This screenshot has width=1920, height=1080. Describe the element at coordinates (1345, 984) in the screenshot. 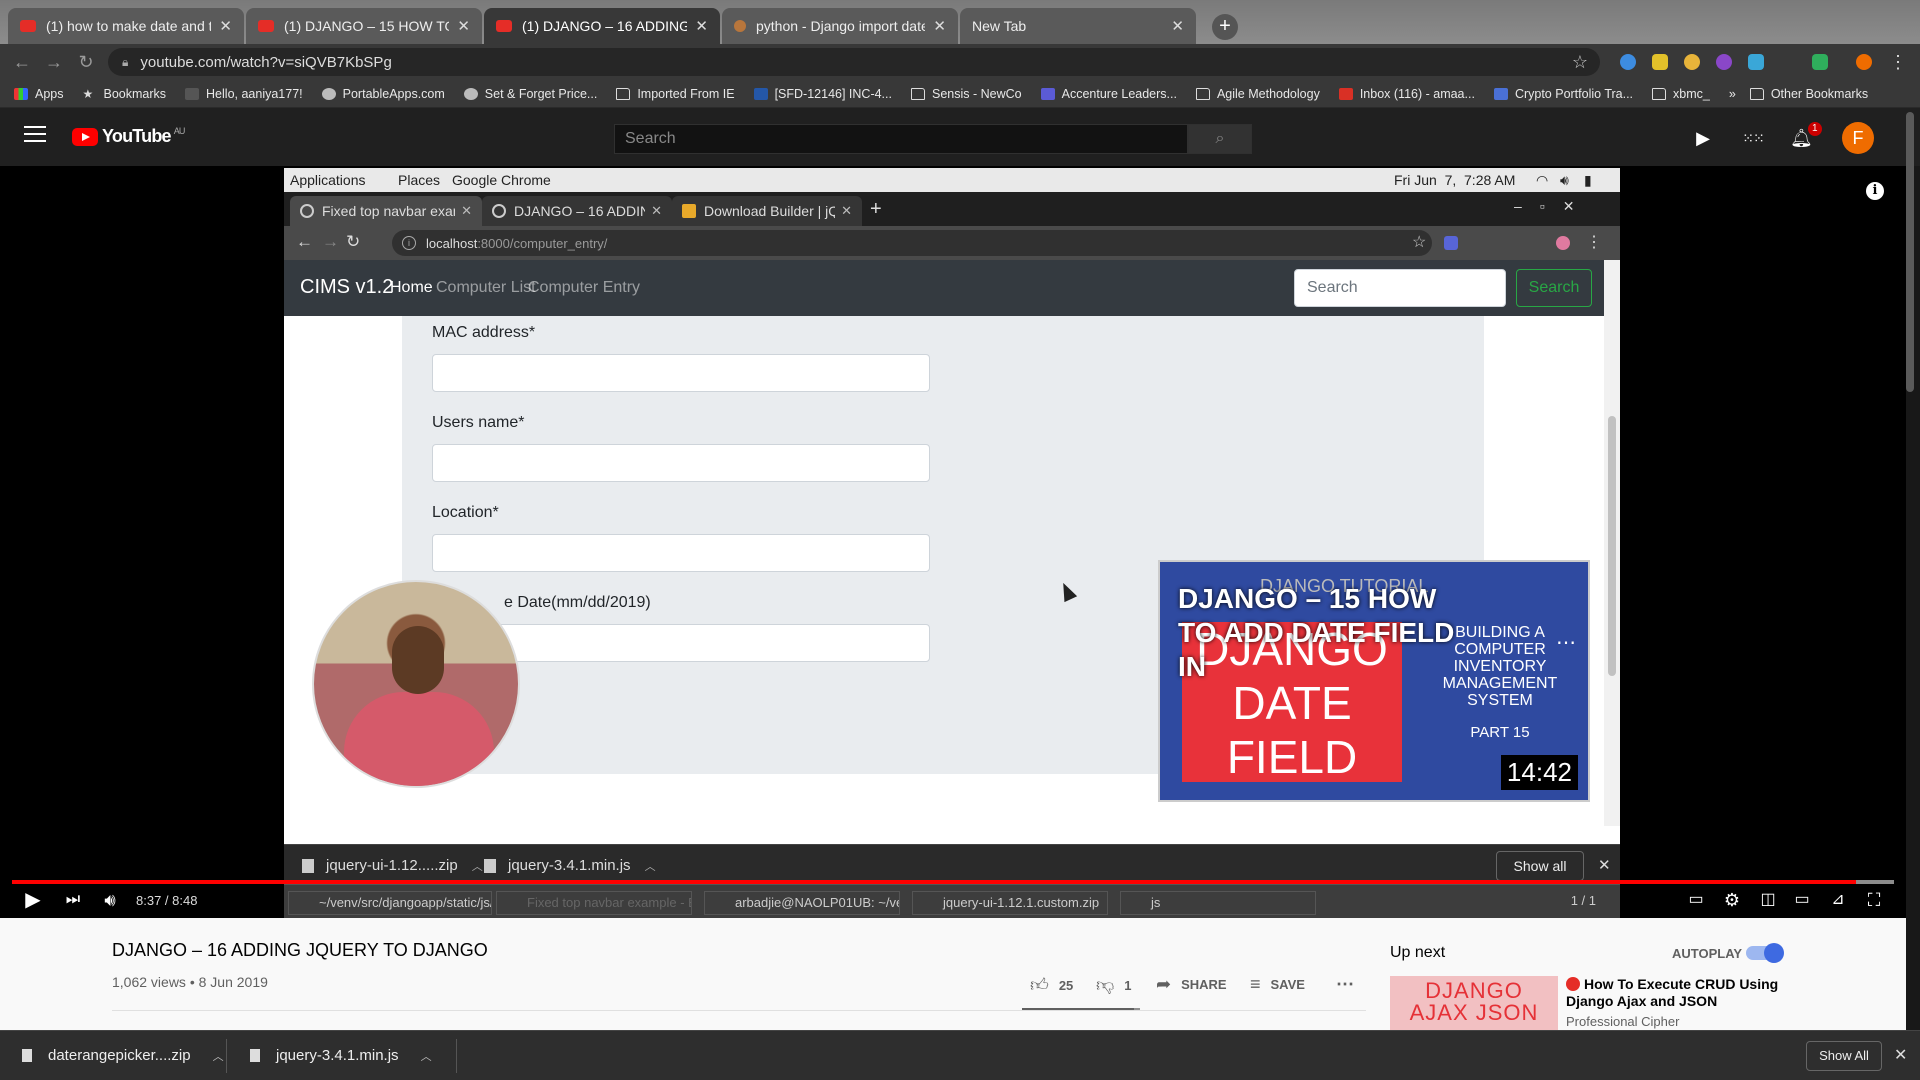

I see `more-actions-icon: ⋯` at that location.